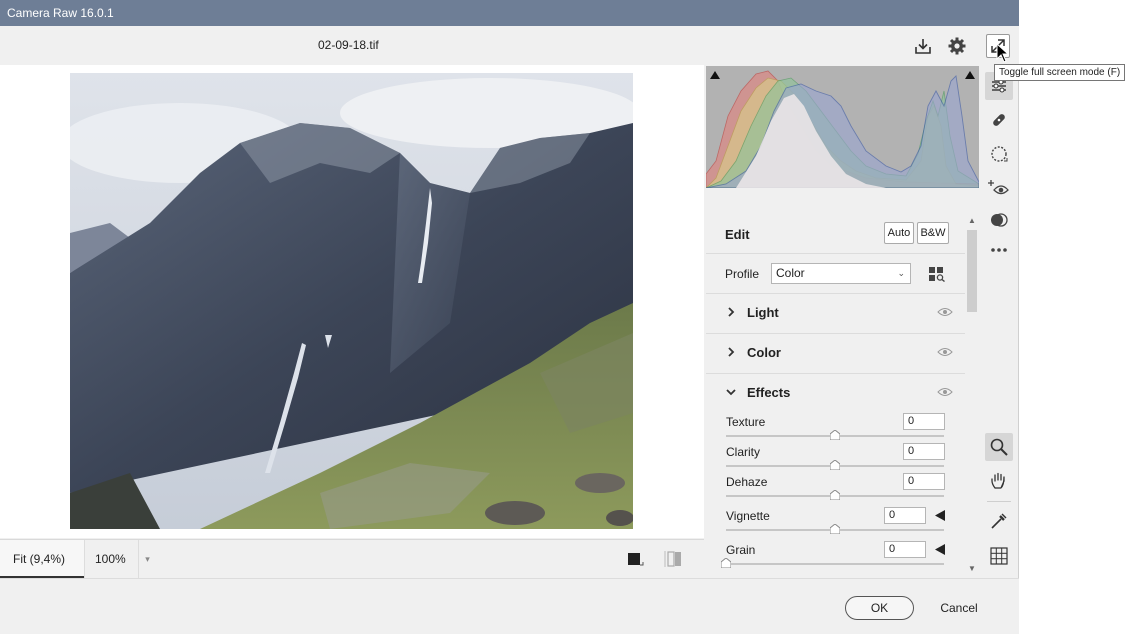 The height and width of the screenshot is (634, 1138). I want to click on masking-tool-button, so click(999, 154).